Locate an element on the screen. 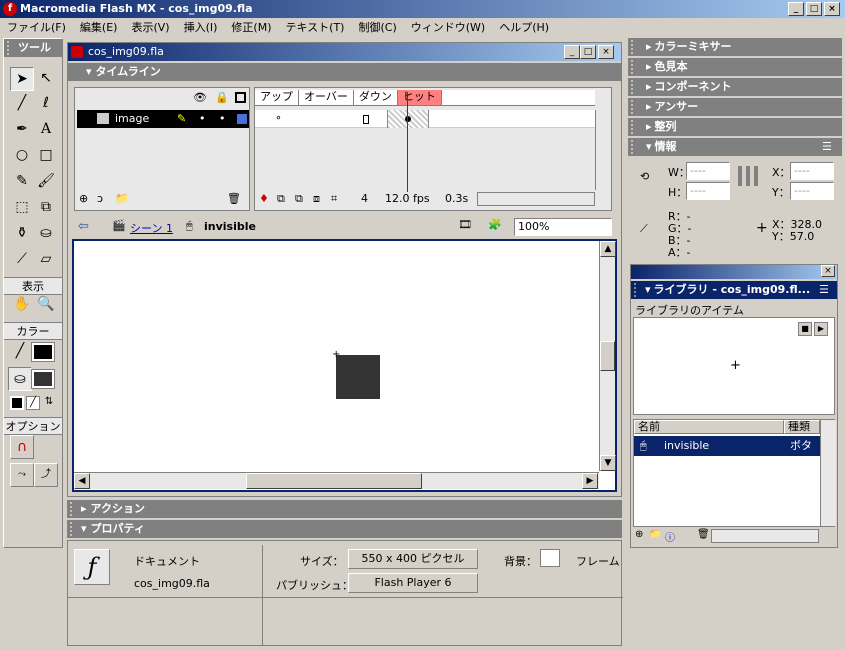 The height and width of the screenshot is (650, 845). scene-link: シーン 1 is located at coordinates (151, 228).